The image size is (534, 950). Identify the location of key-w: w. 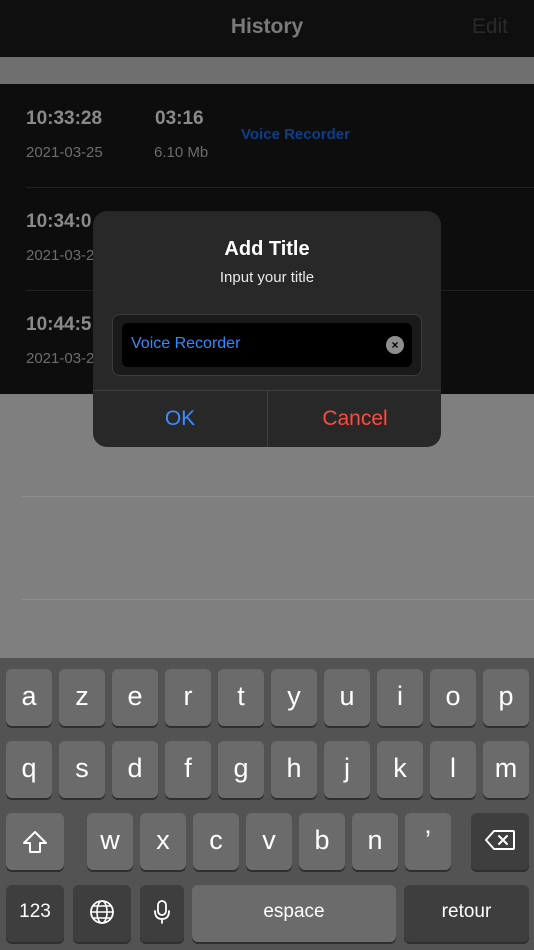
(110, 841).